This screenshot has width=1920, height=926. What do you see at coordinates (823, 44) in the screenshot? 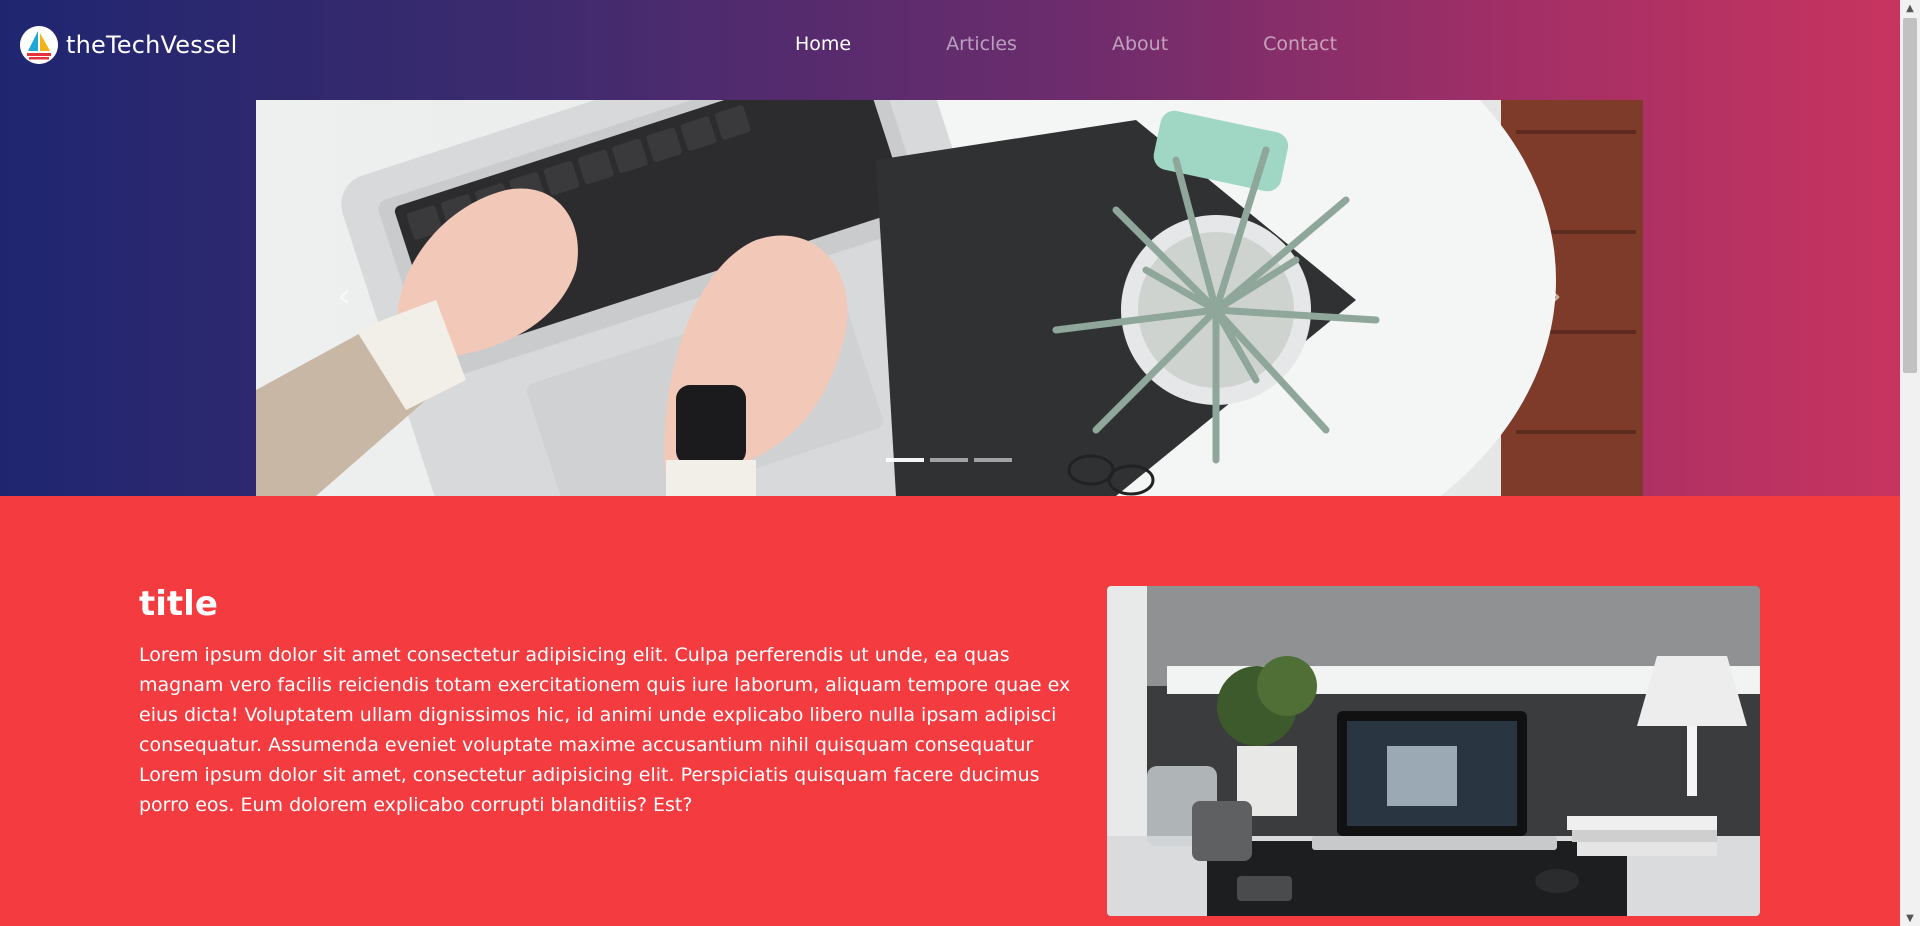
I see `nav-home: Home` at bounding box center [823, 44].